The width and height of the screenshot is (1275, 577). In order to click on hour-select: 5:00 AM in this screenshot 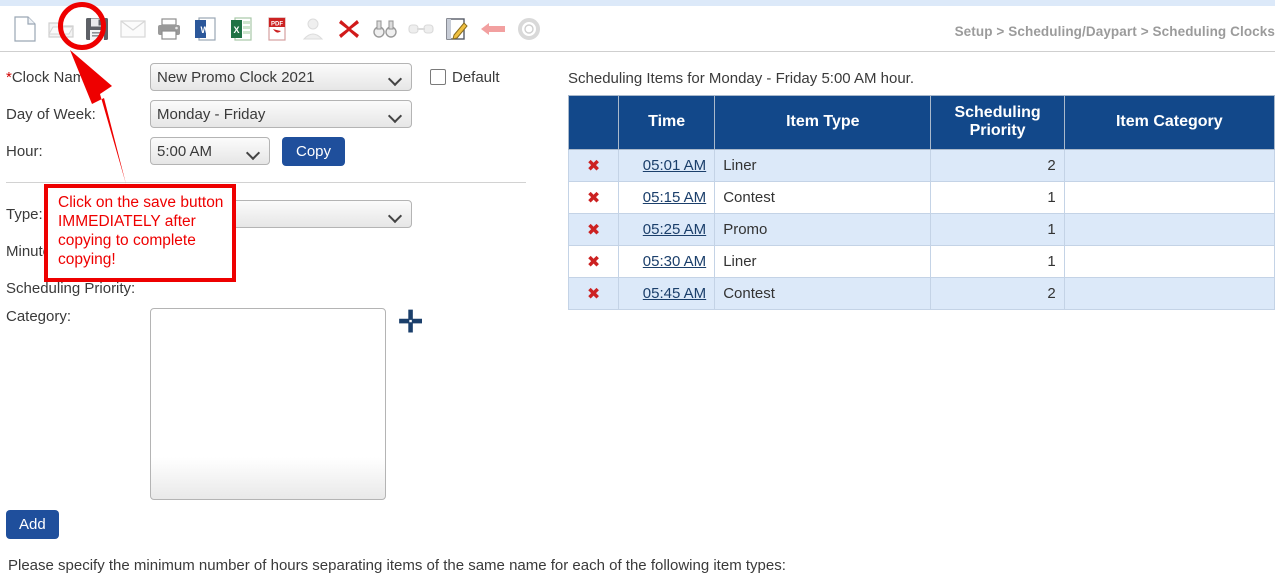, I will do `click(210, 151)`.